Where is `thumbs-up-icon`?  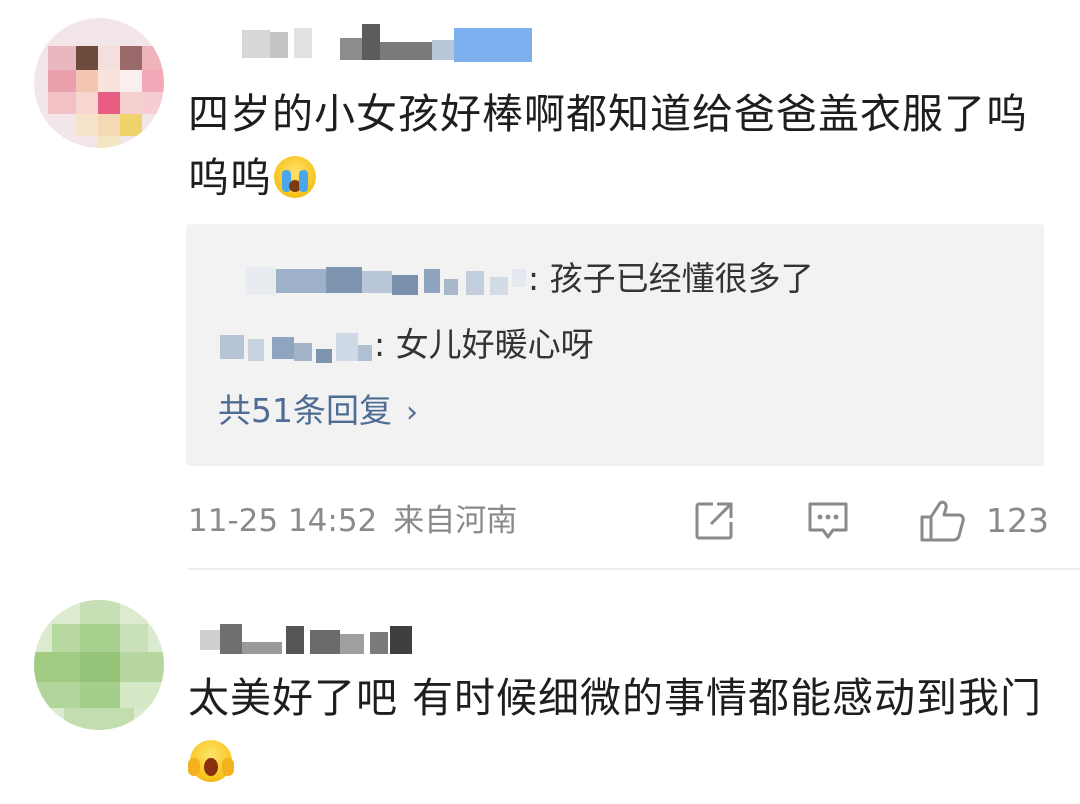 thumbs-up-icon is located at coordinates (942, 521).